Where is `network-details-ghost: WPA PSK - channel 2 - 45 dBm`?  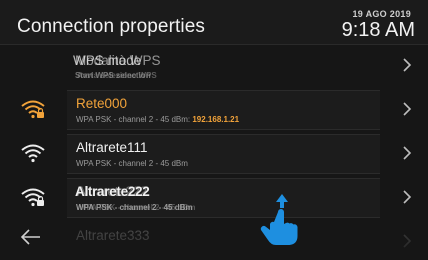 network-details-ghost: WPA PSK - channel 2 - 45 dBm is located at coordinates (137, 207).